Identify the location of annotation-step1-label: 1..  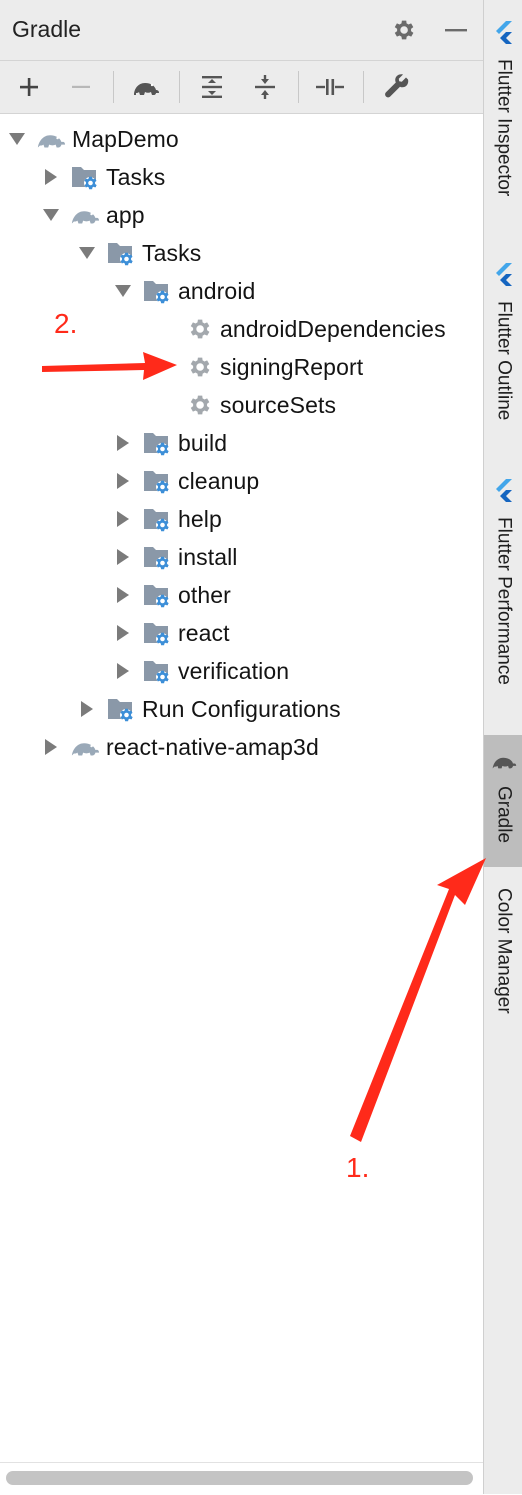
(358, 1167).